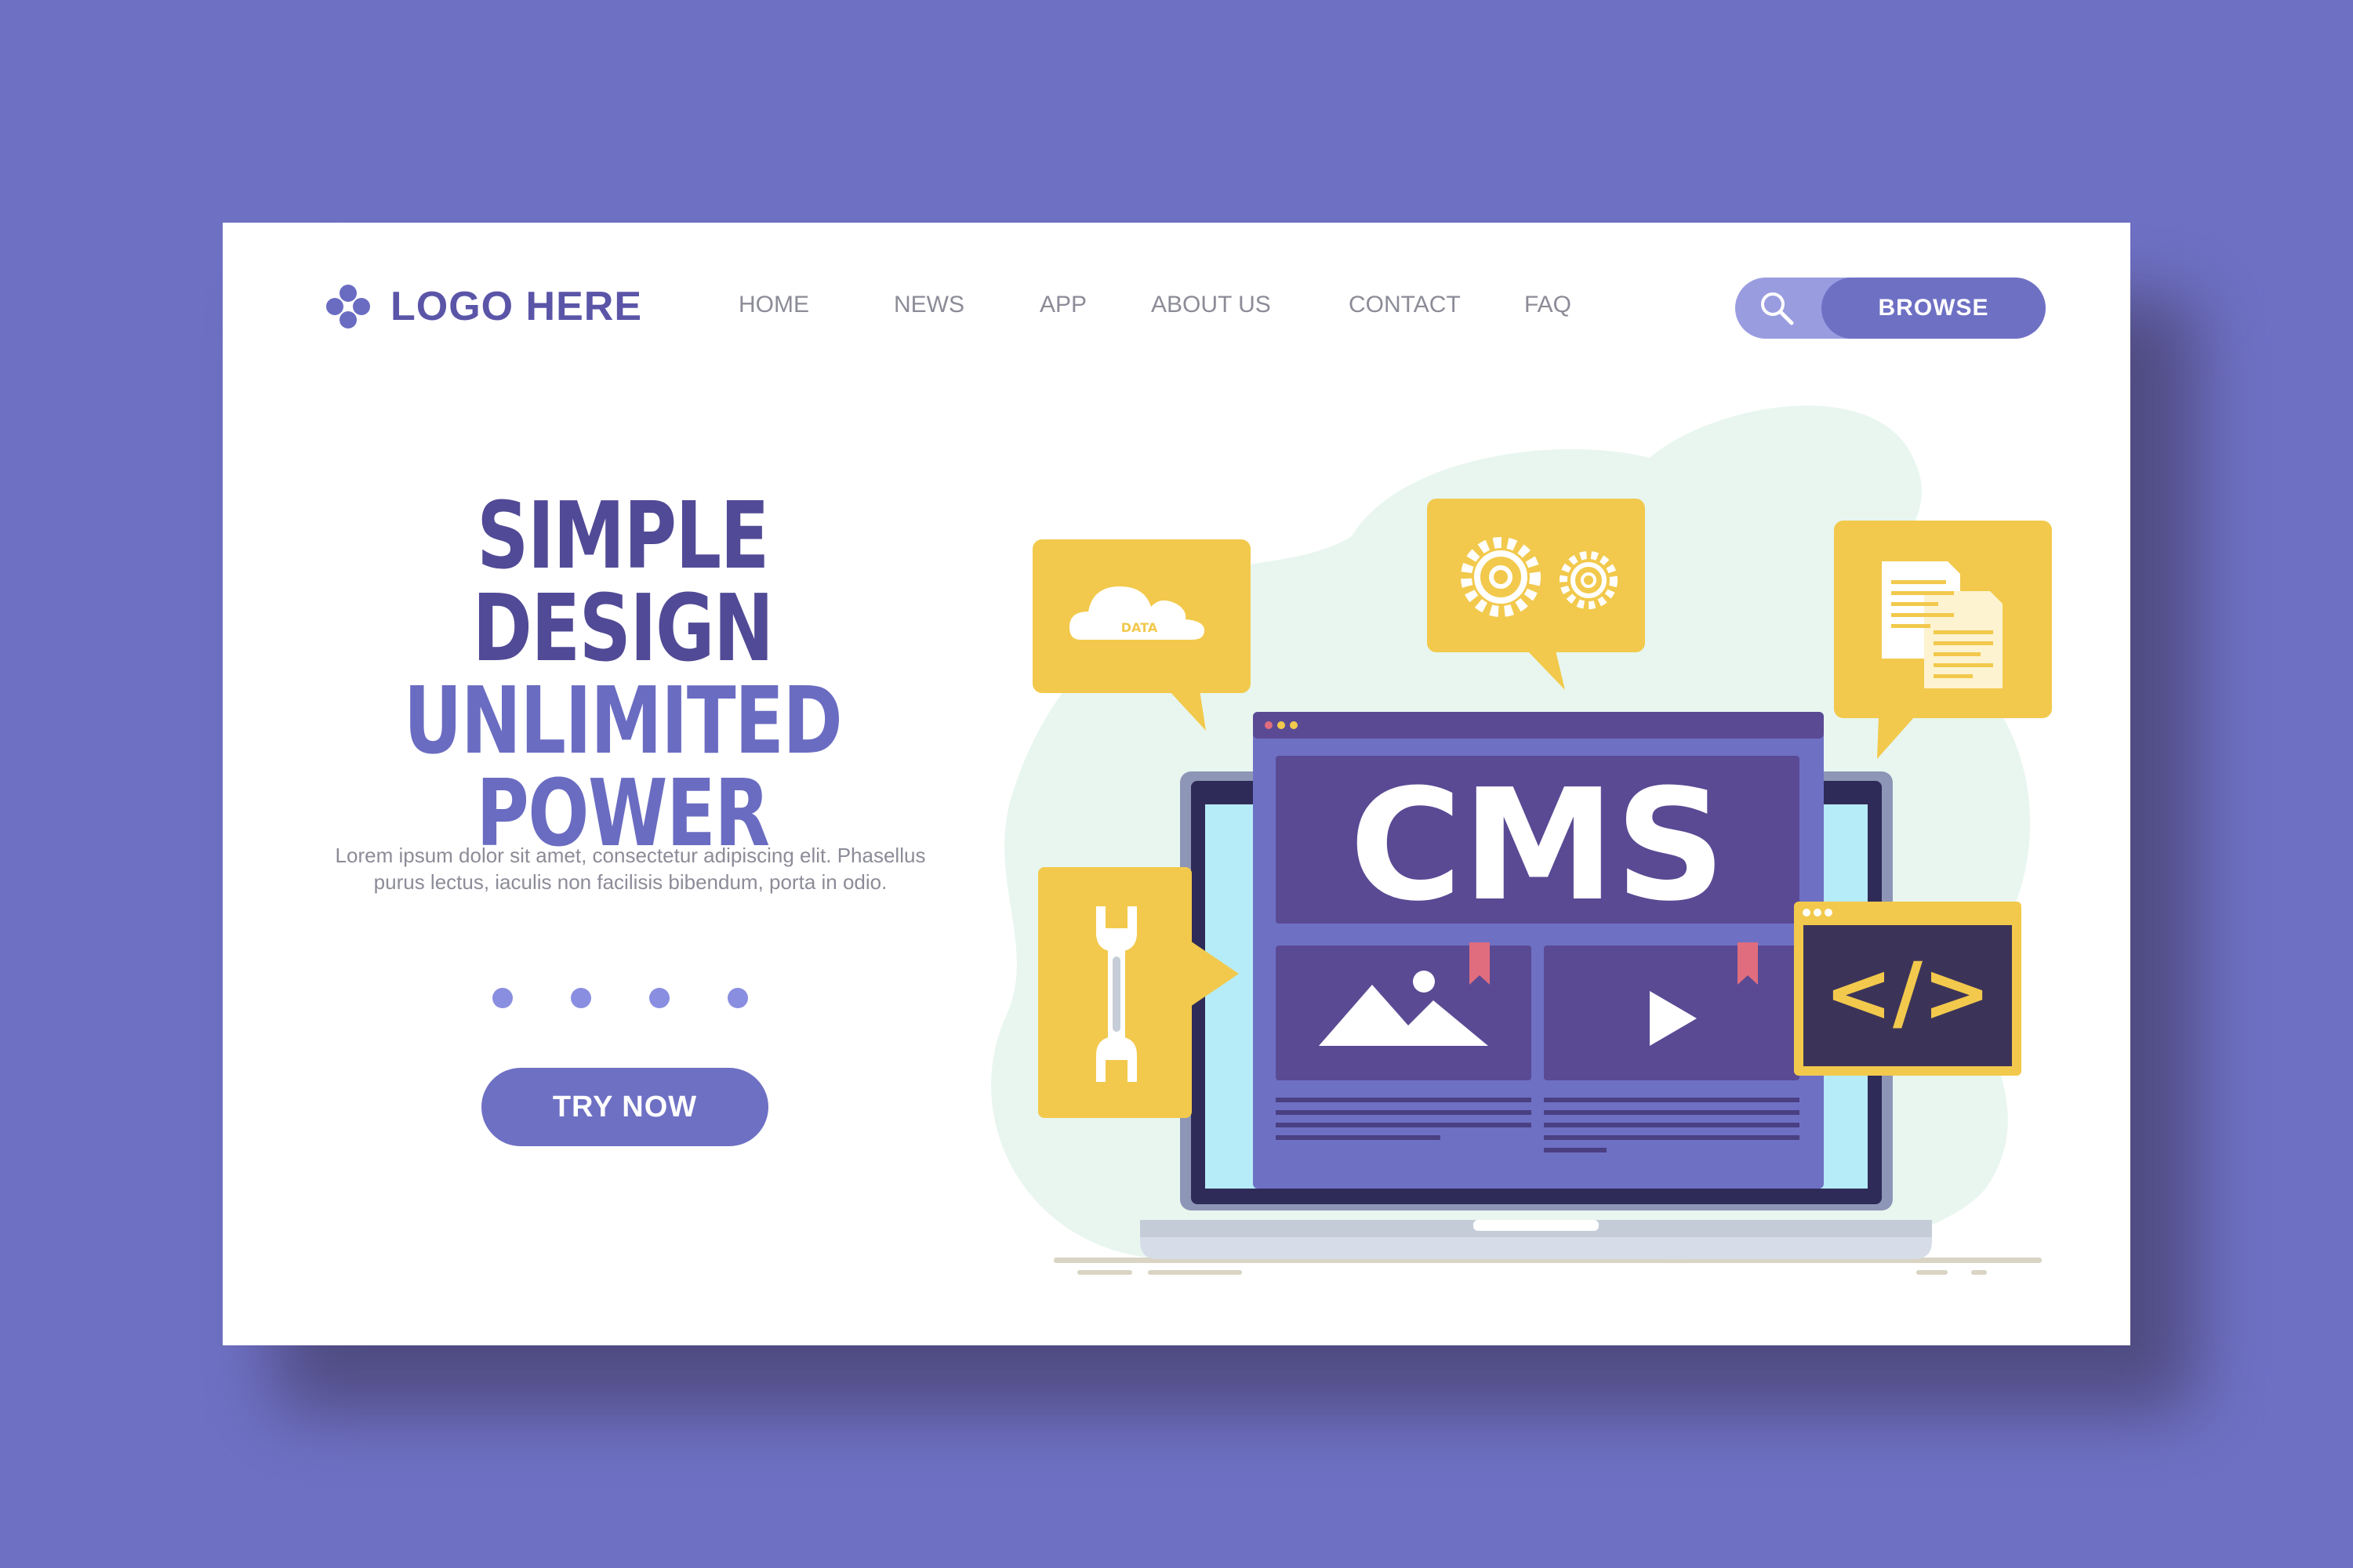  I want to click on code-label: </>, so click(1908, 993).